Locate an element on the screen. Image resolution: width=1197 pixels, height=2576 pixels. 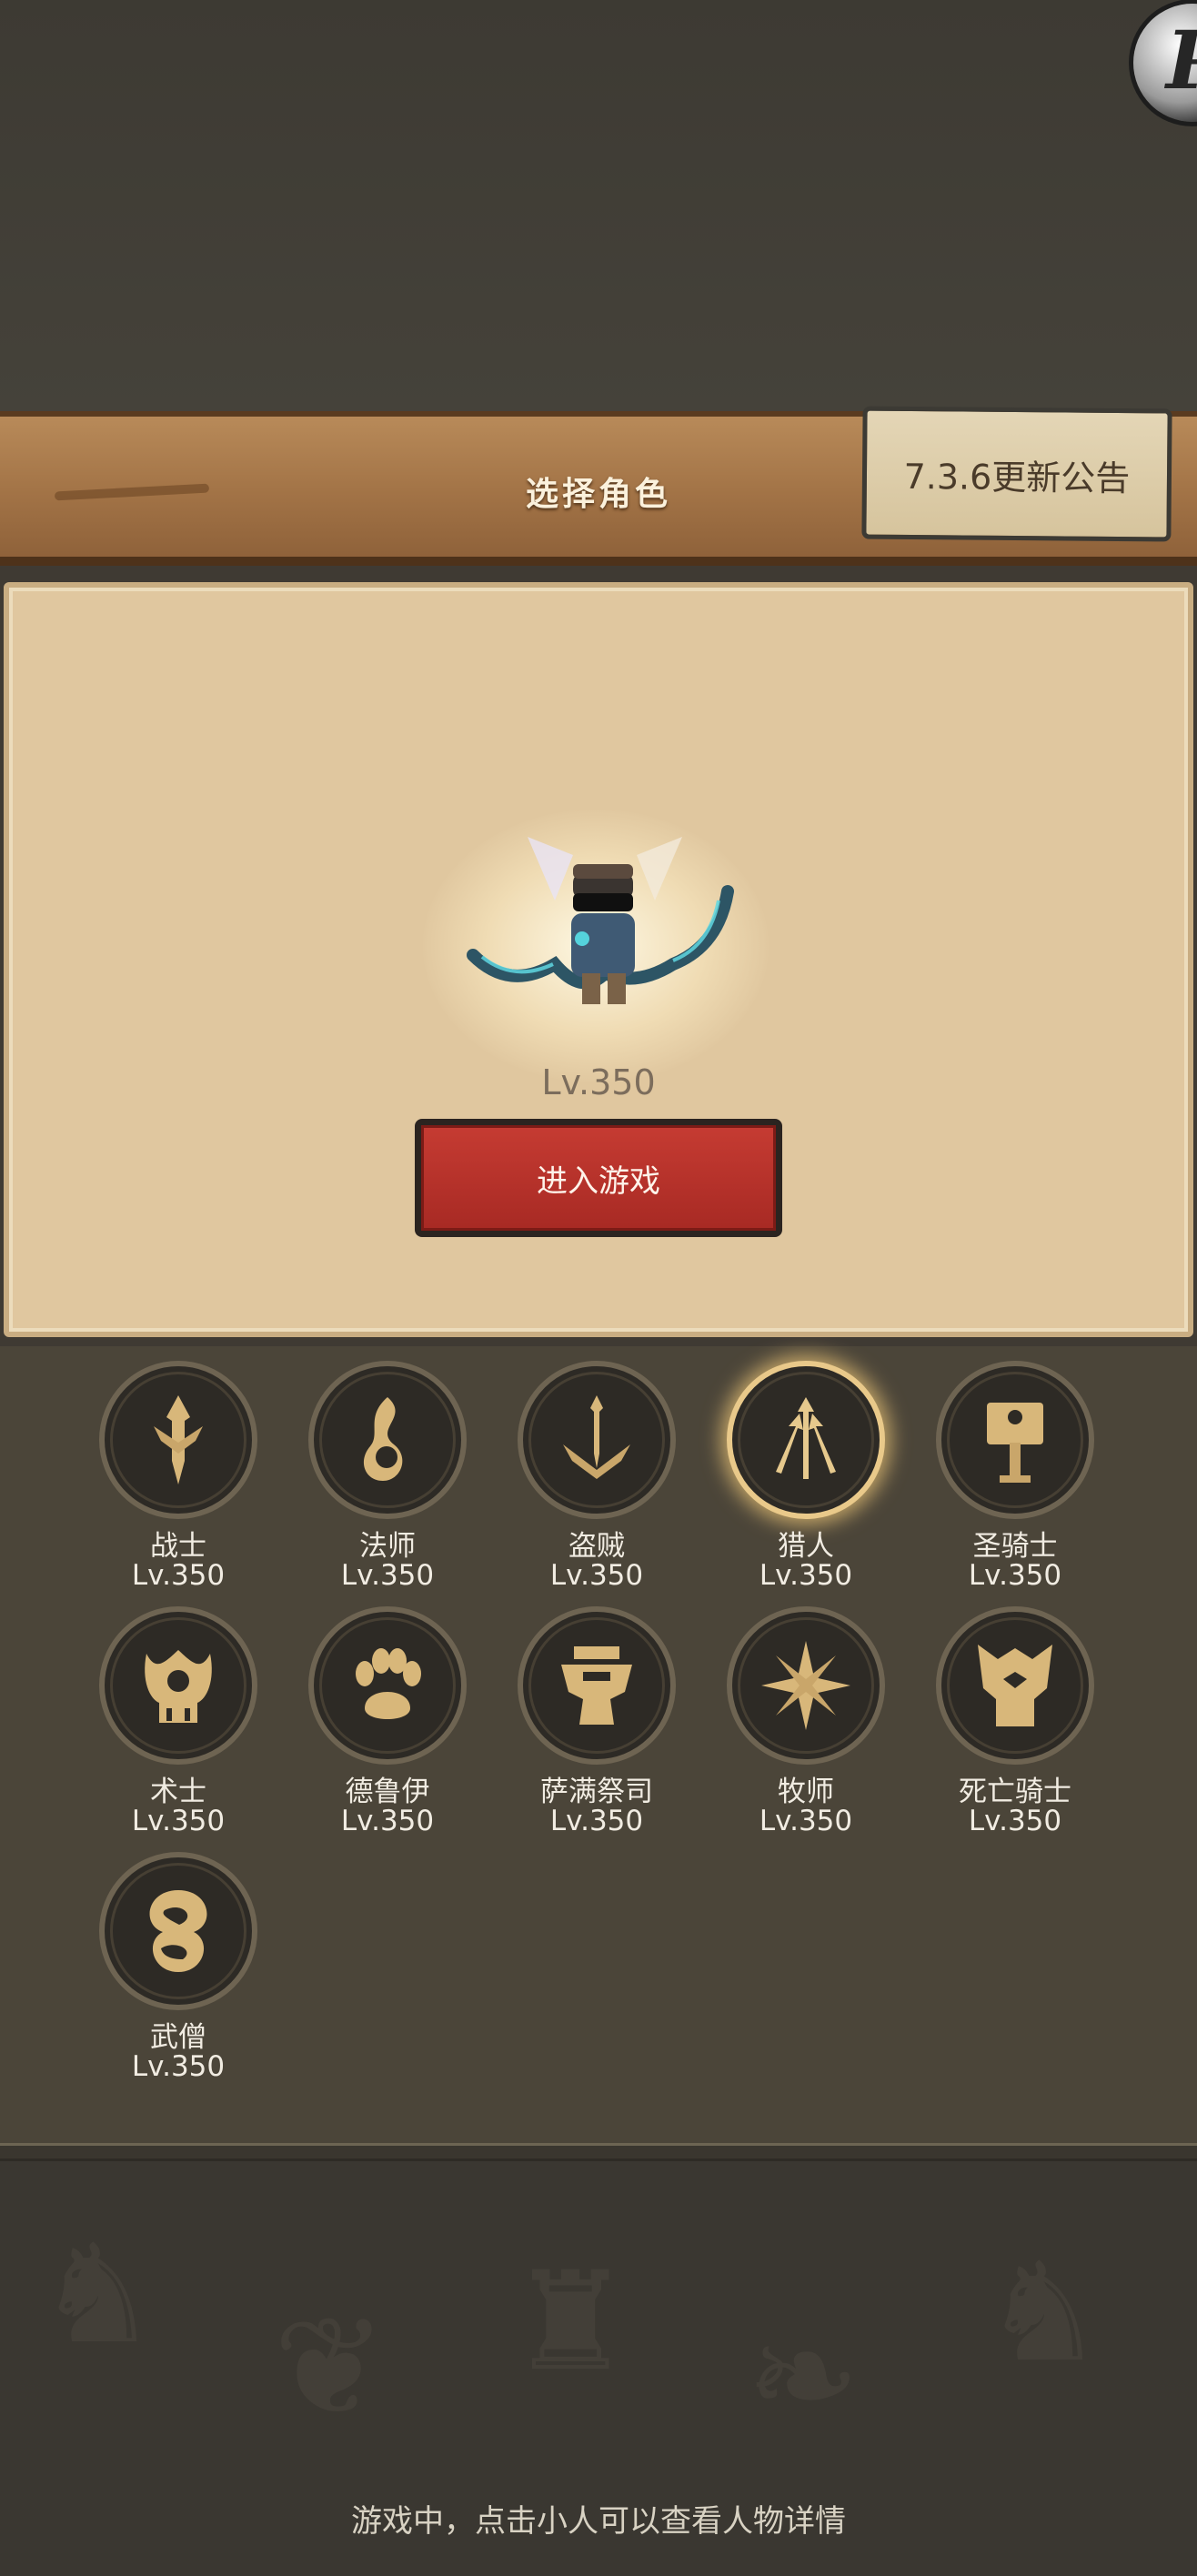
paladin-hammer-icon is located at coordinates (1015, 1440).